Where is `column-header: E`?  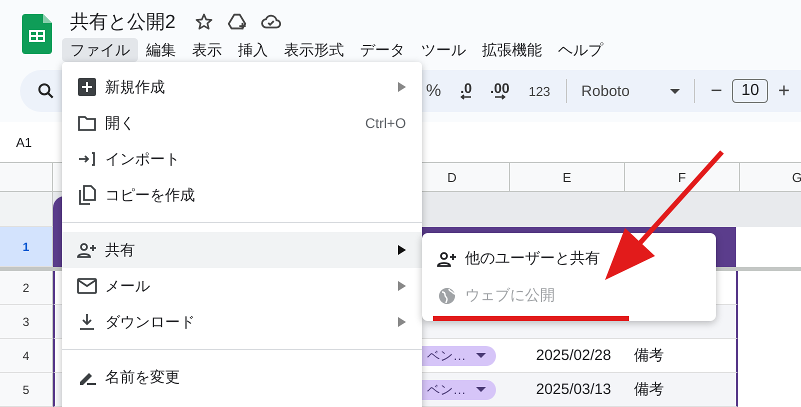
column-header: E is located at coordinates (566, 177).